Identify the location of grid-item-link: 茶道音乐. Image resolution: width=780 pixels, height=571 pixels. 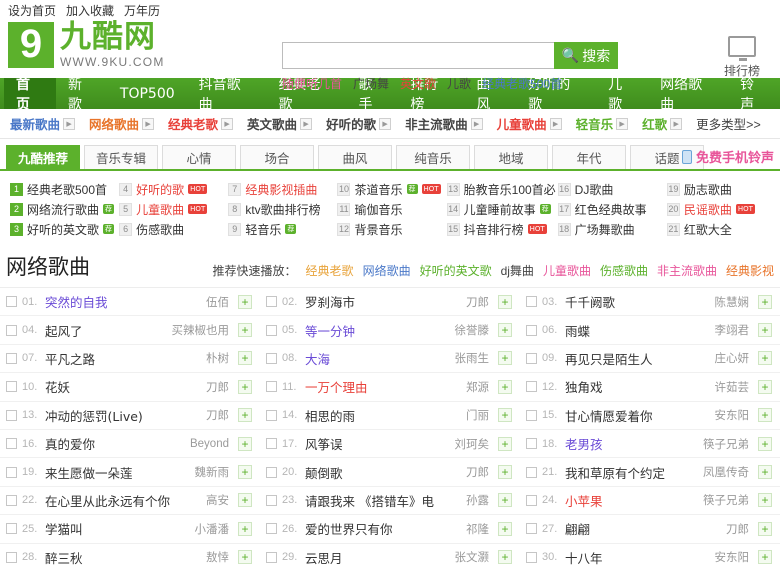
(378, 189).